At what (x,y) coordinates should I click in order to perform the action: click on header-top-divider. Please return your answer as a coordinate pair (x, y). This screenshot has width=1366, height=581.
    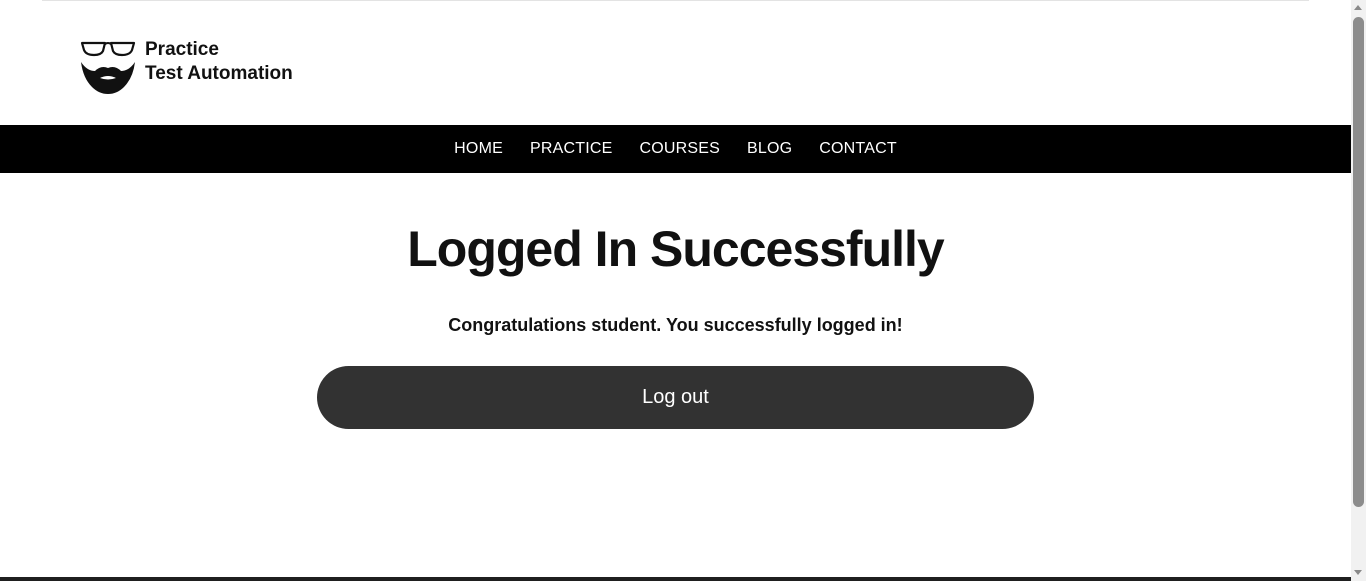
    Looking at the image, I should click on (675, 0).